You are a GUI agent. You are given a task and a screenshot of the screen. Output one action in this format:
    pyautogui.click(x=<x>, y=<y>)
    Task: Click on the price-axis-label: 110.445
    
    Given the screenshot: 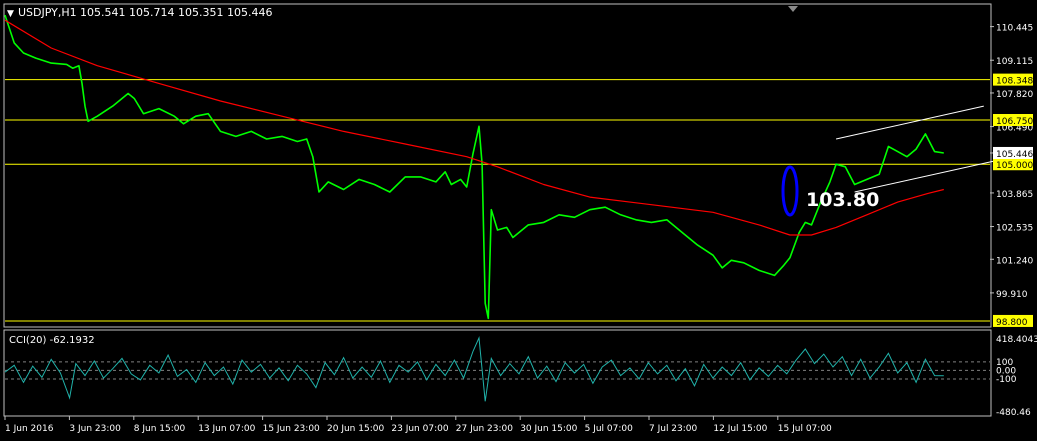 What is the action you would take?
    pyautogui.click(x=1014, y=29)
    